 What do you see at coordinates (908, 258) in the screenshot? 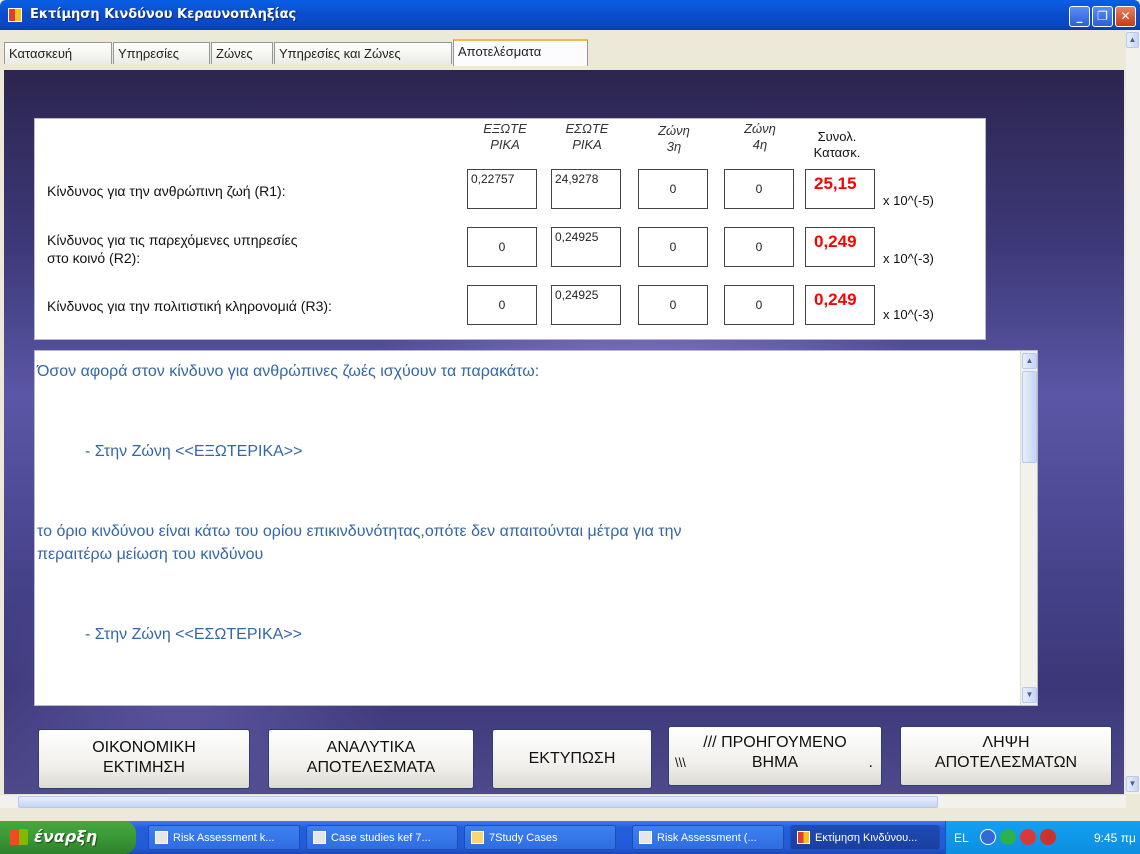
I see `r2-unit: x 10^(-3)` at bounding box center [908, 258].